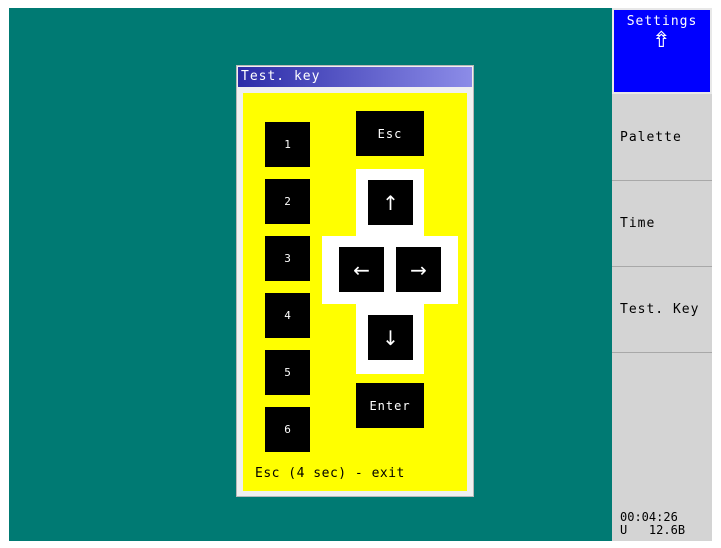 The width and height of the screenshot is (721, 548). I want to click on menu-item-test-key: Test. Key, so click(662, 310).